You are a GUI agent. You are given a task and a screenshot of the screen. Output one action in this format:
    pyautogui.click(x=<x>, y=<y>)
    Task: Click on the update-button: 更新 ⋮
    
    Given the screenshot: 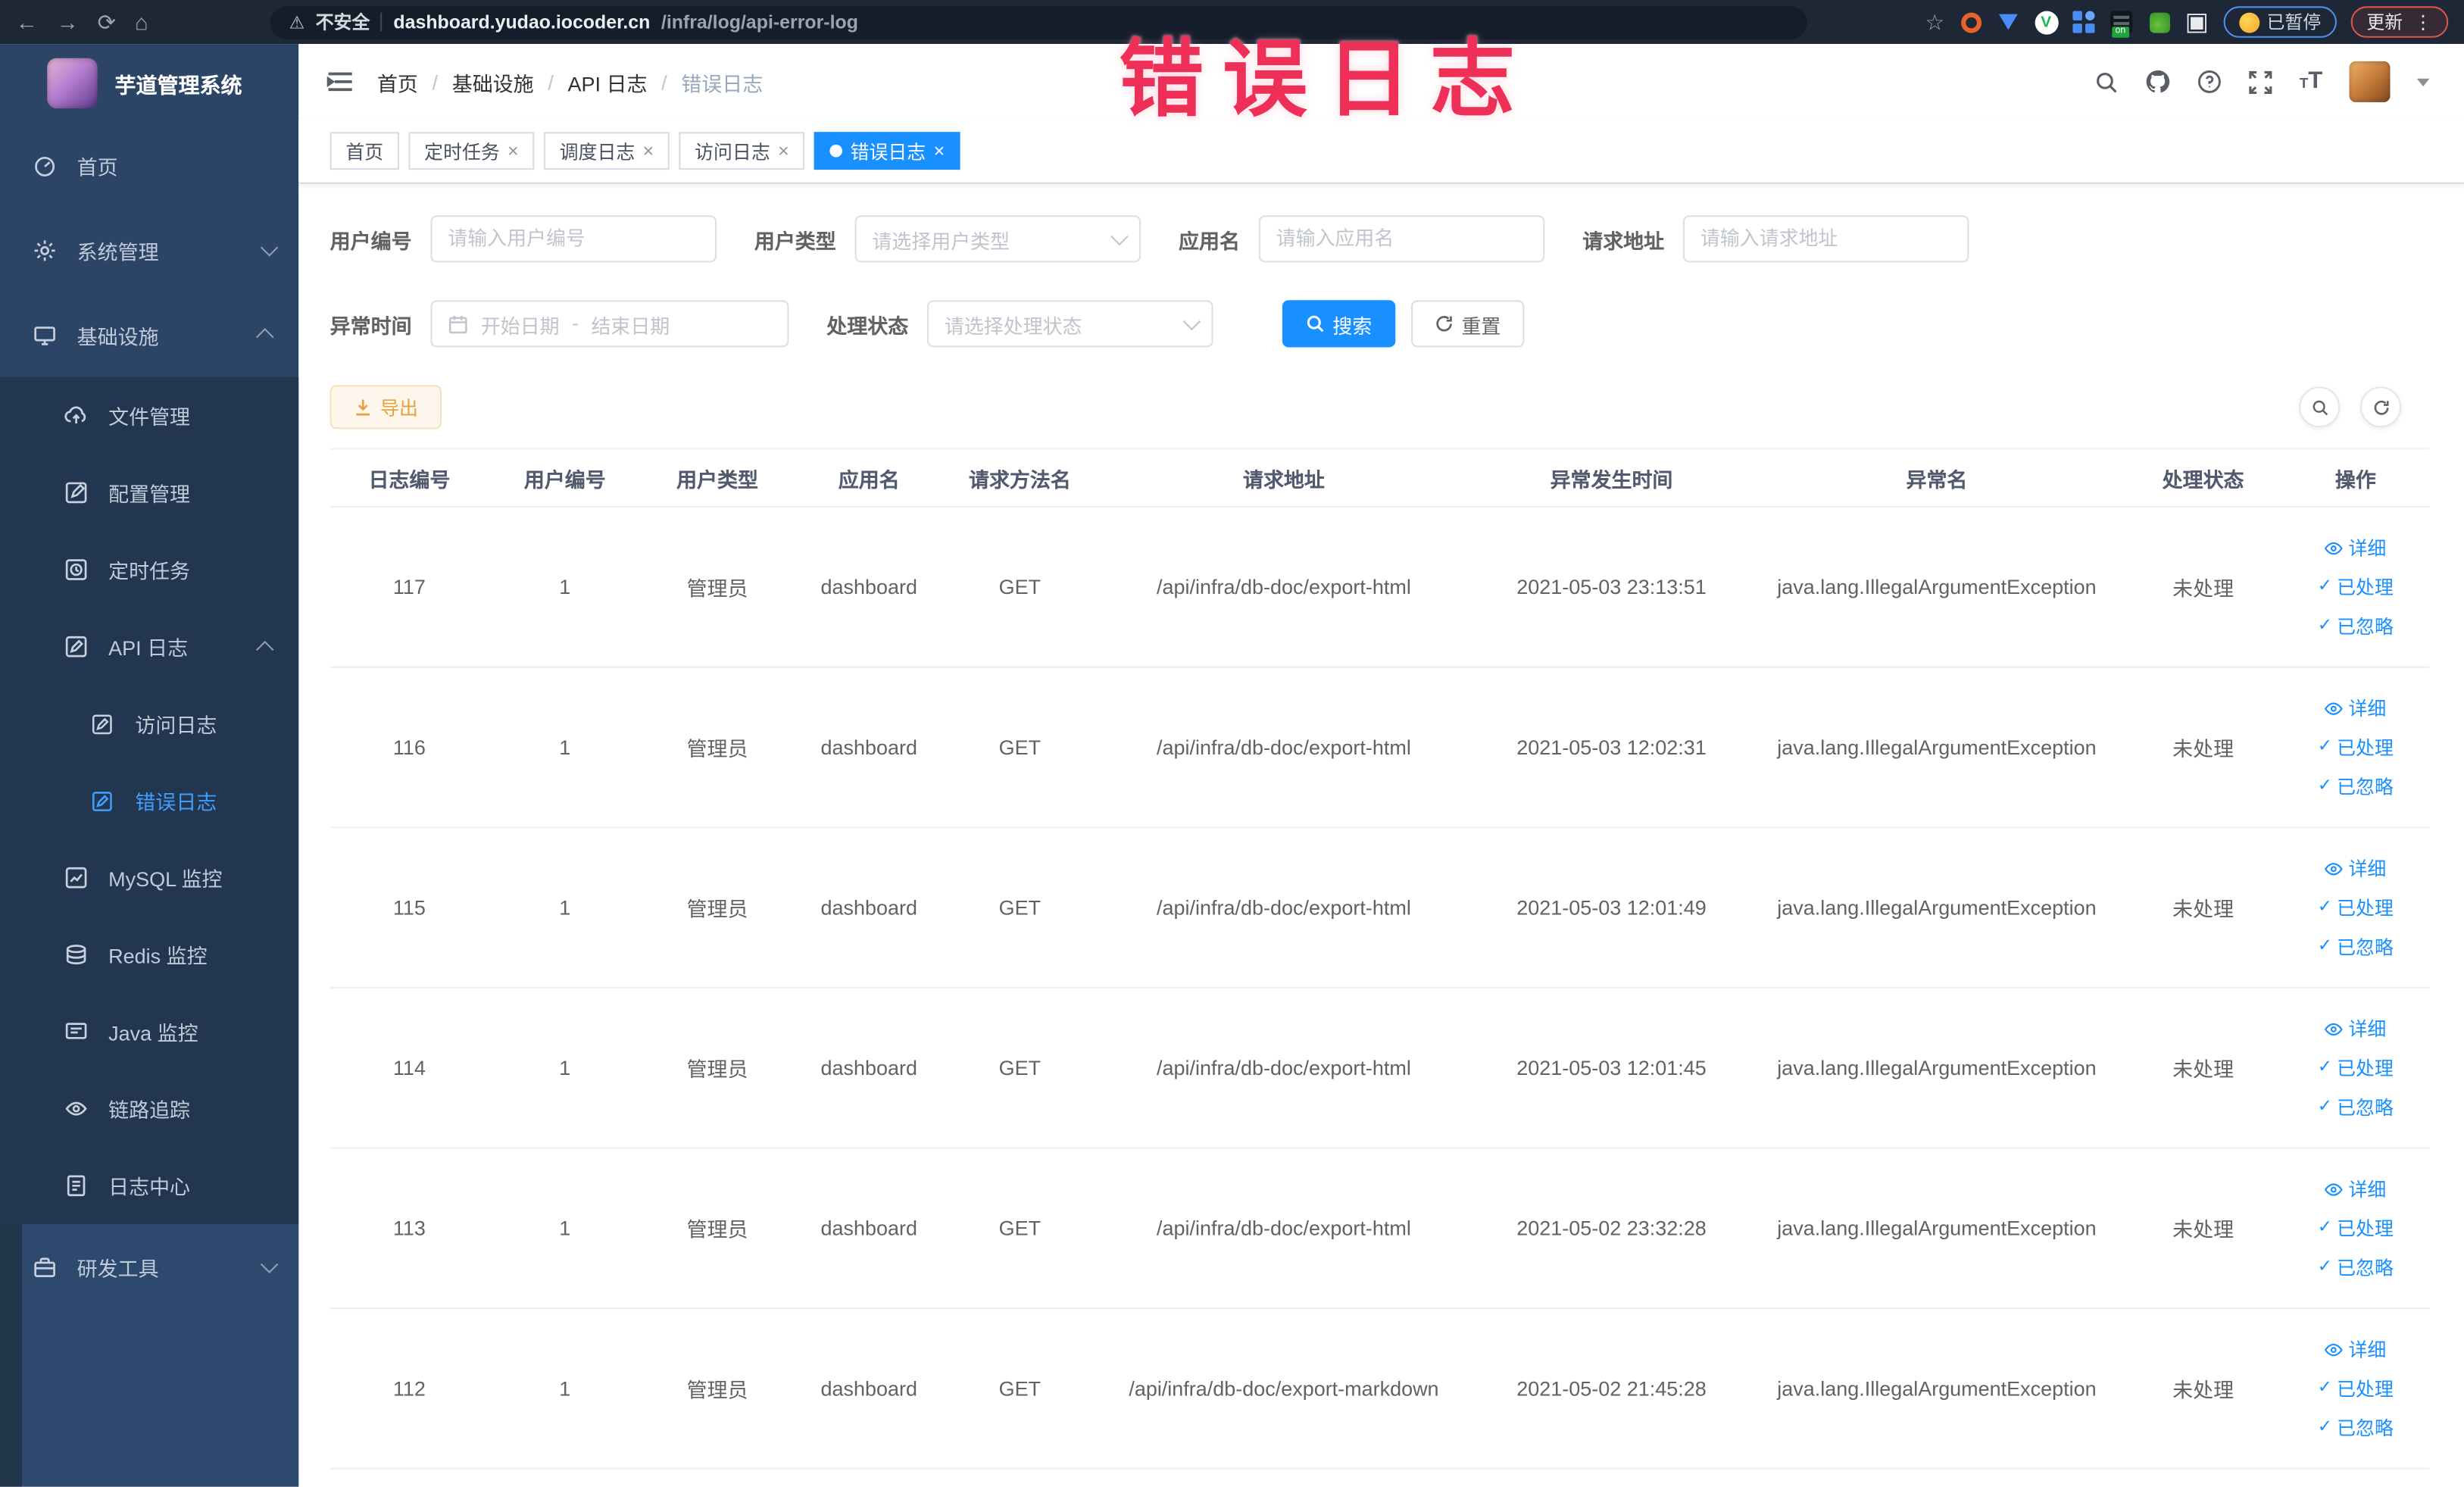 What is the action you would take?
    pyautogui.click(x=2399, y=22)
    